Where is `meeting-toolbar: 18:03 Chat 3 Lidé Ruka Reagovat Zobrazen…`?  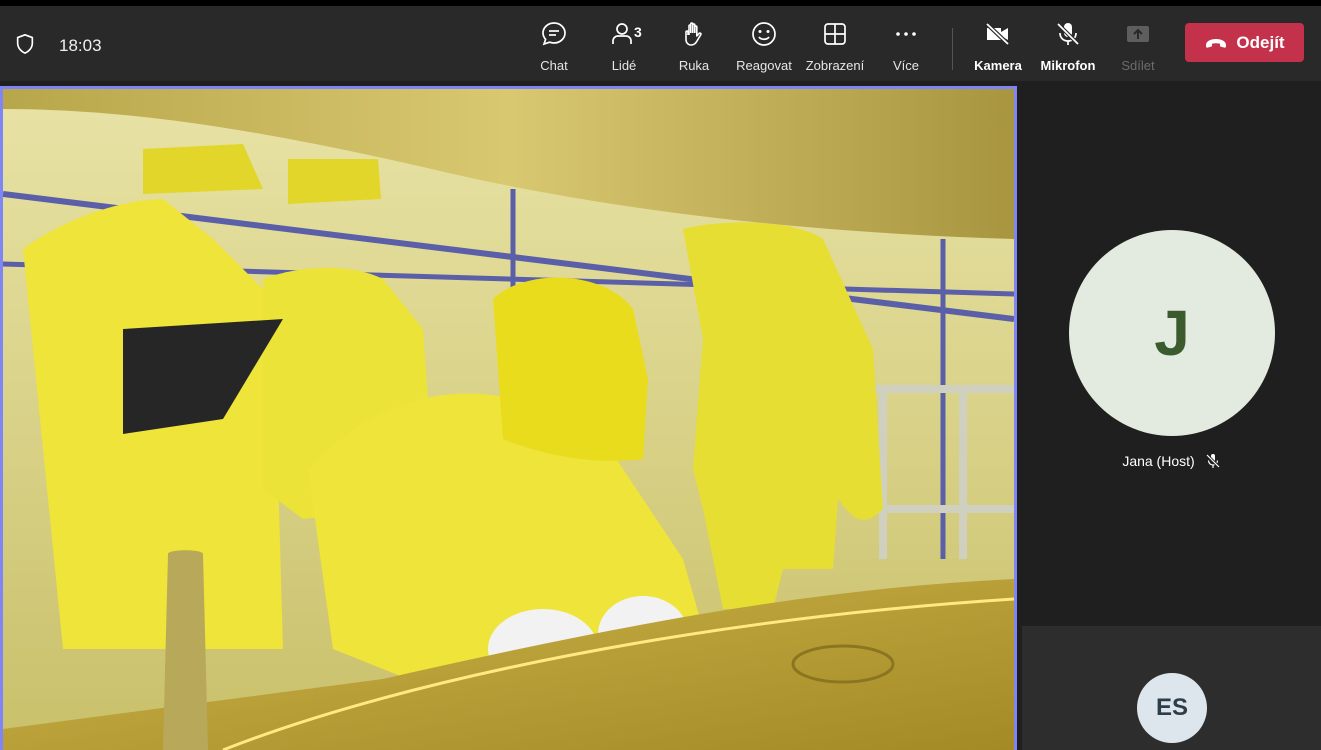
meeting-toolbar: 18:03 Chat 3 Lidé Ruka Reagovat Zobrazen… is located at coordinates (660, 43).